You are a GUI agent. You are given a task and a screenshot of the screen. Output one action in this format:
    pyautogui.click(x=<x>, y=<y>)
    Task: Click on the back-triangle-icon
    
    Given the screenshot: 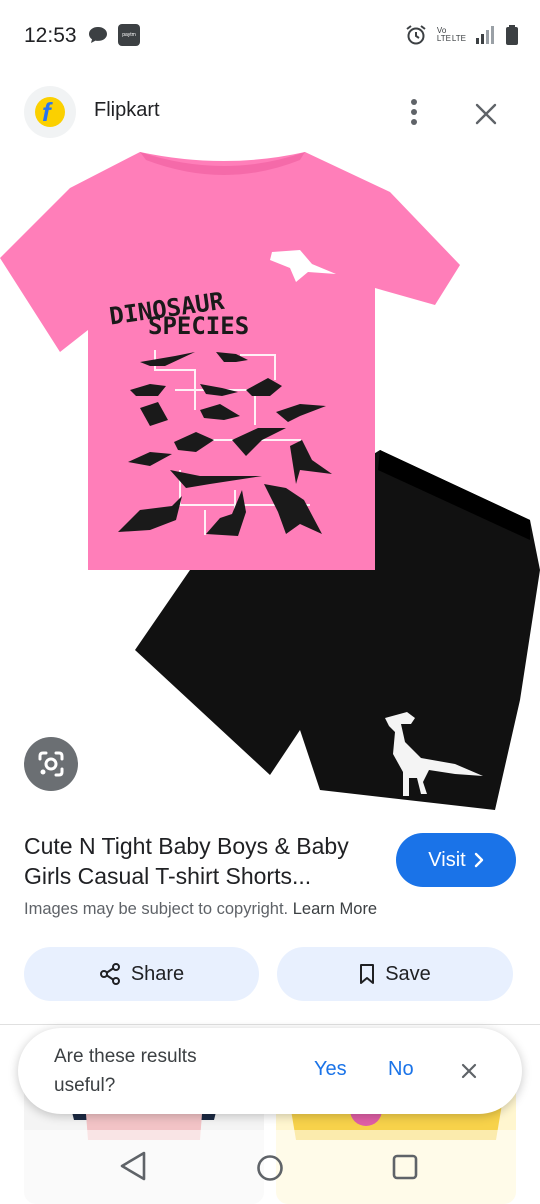 What is the action you would take?
    pyautogui.click(x=133, y=1166)
    